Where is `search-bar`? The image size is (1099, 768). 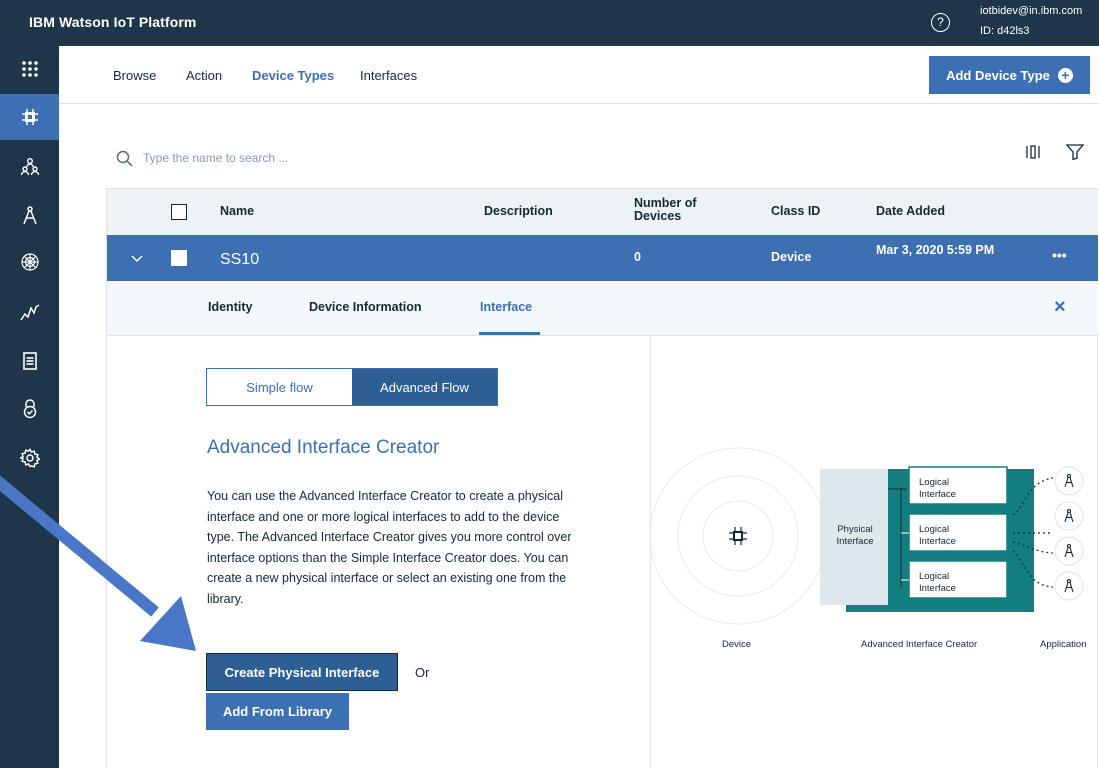
search-bar is located at coordinates (416, 158).